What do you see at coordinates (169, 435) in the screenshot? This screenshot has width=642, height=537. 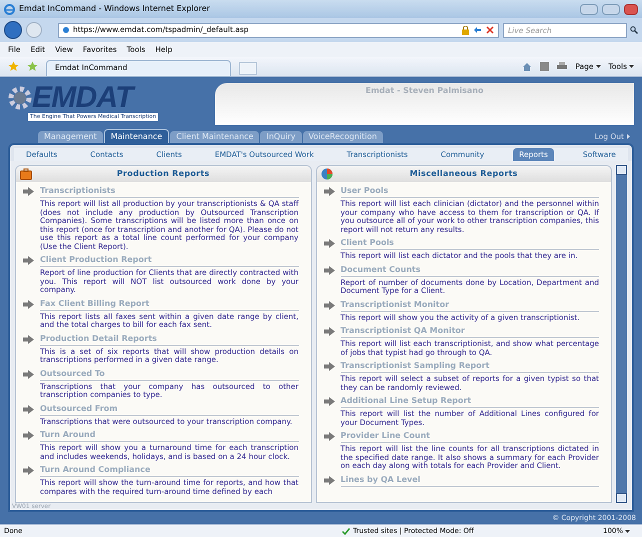 I see `report-link: Turn Around` at bounding box center [169, 435].